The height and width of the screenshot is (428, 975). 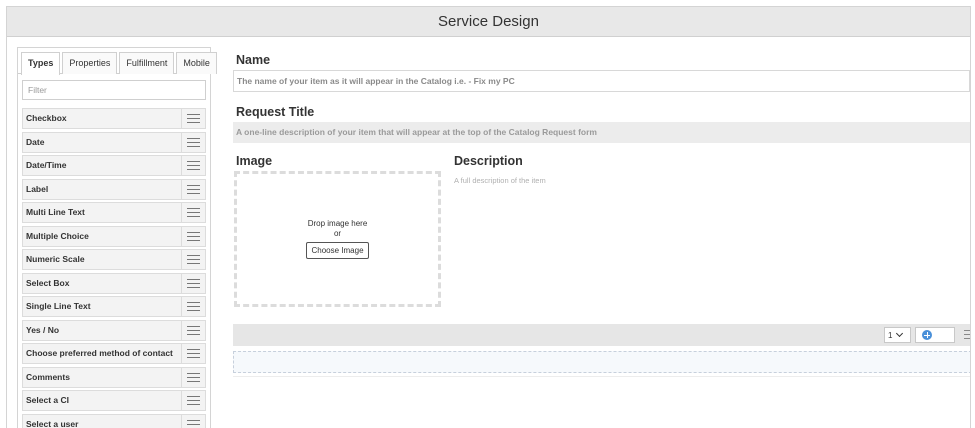 I want to click on type-item-label: Label, so click(x=102, y=189).